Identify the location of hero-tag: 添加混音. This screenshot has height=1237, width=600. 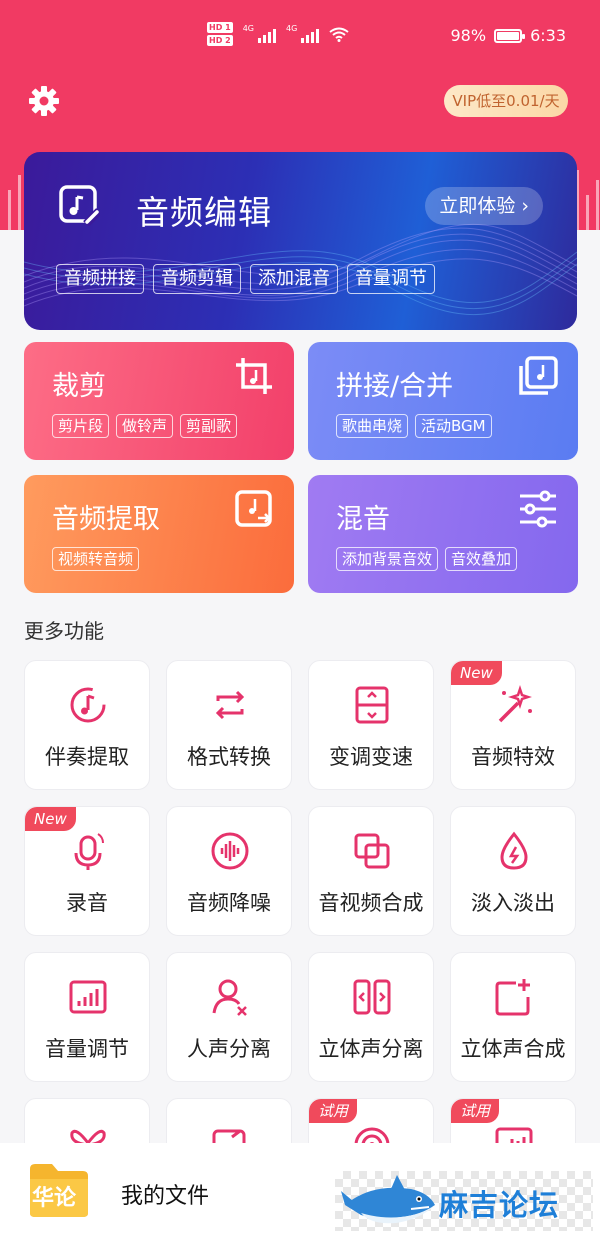
(294, 279).